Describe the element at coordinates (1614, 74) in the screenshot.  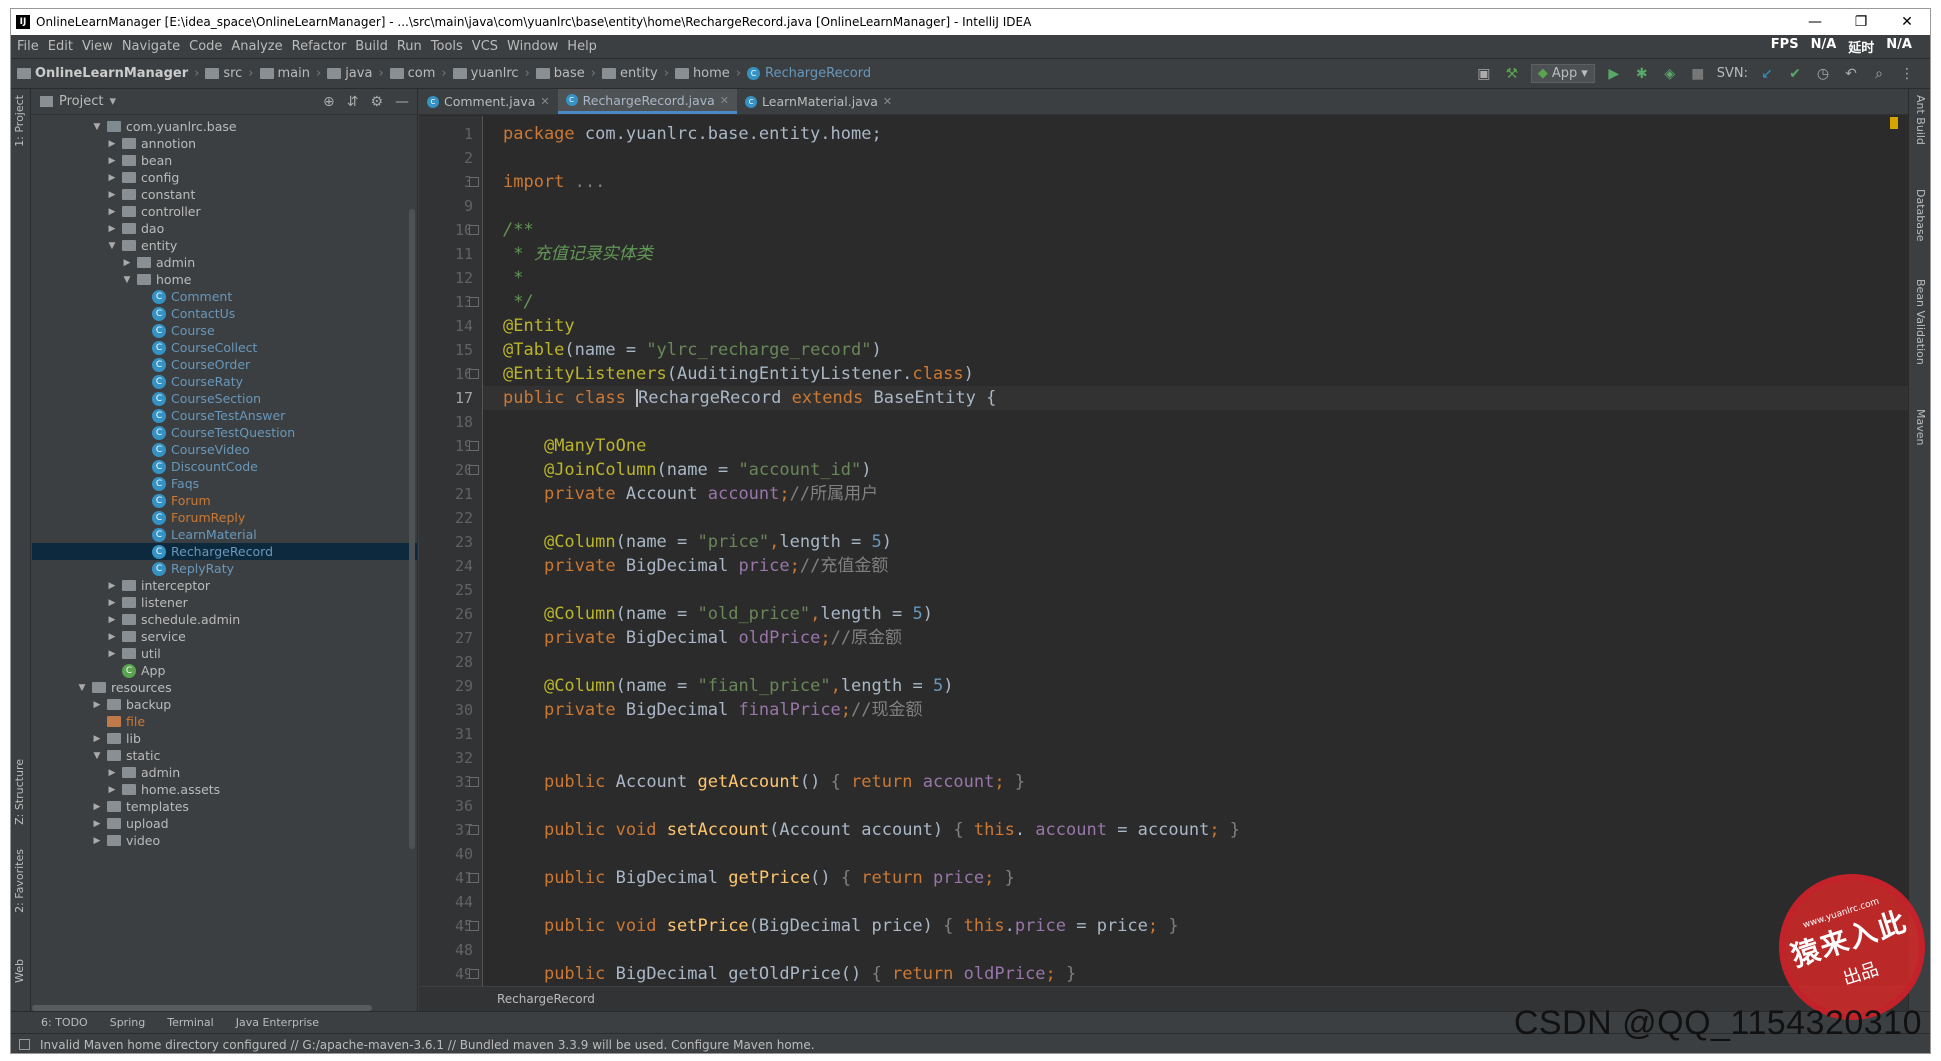
I see `run-icon: ▶` at that location.